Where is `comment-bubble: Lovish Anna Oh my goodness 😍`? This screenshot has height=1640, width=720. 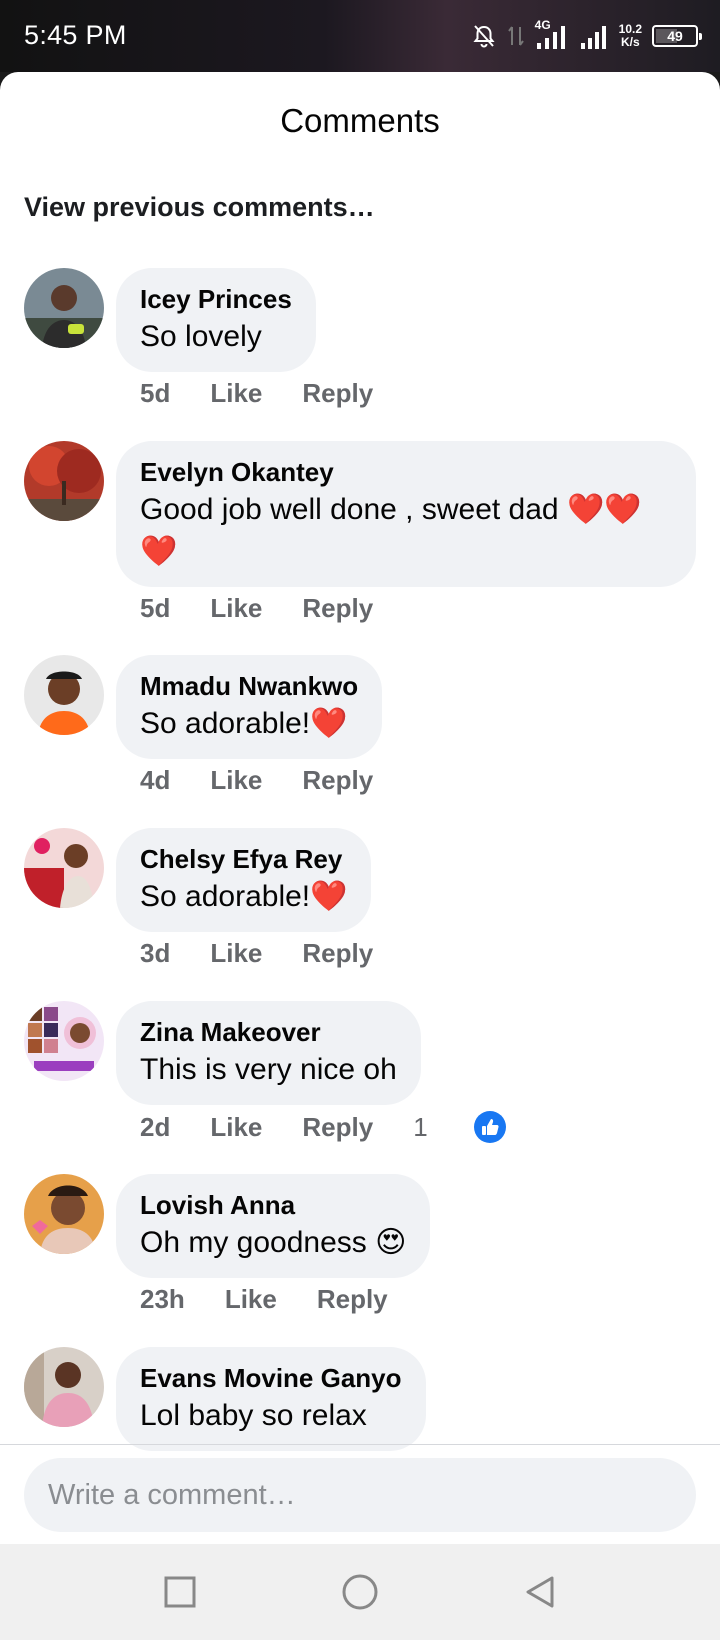 comment-bubble: Lovish Anna Oh my goodness 😍 is located at coordinates (273, 1226).